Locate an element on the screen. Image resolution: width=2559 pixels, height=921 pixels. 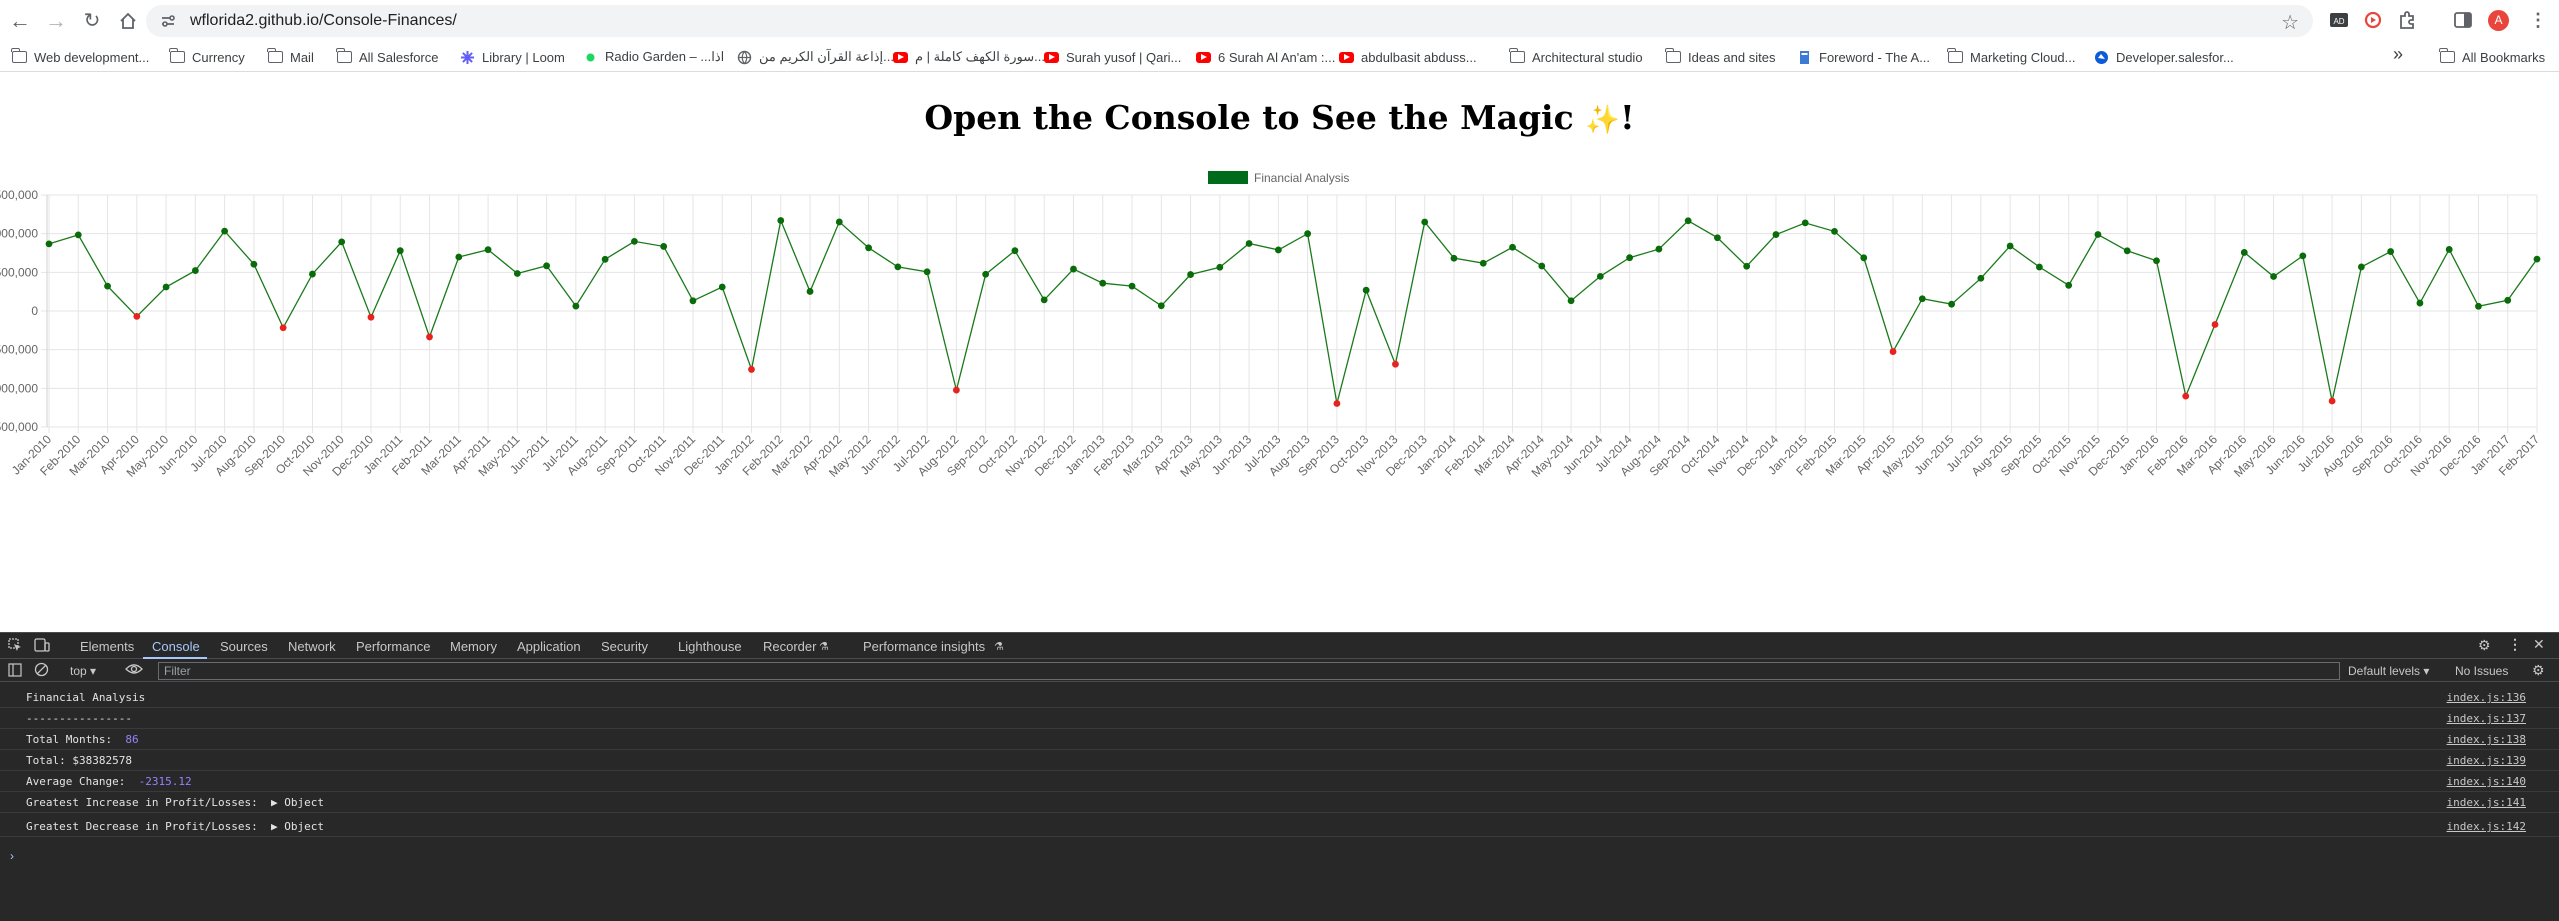
console-filter-input is located at coordinates (1249, 671).